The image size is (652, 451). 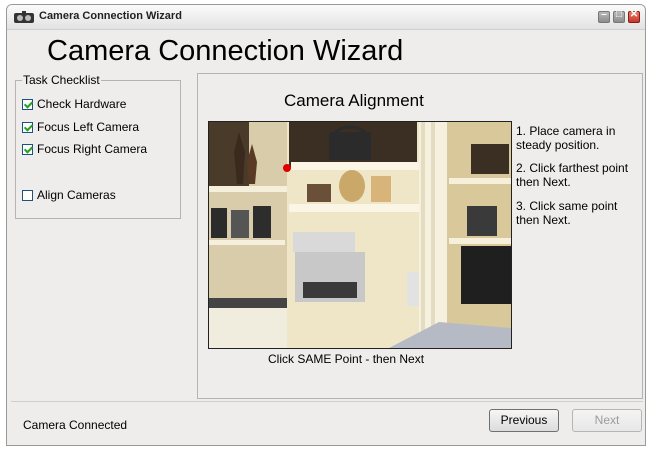 I want to click on previous-button: Previous, so click(x=524, y=420).